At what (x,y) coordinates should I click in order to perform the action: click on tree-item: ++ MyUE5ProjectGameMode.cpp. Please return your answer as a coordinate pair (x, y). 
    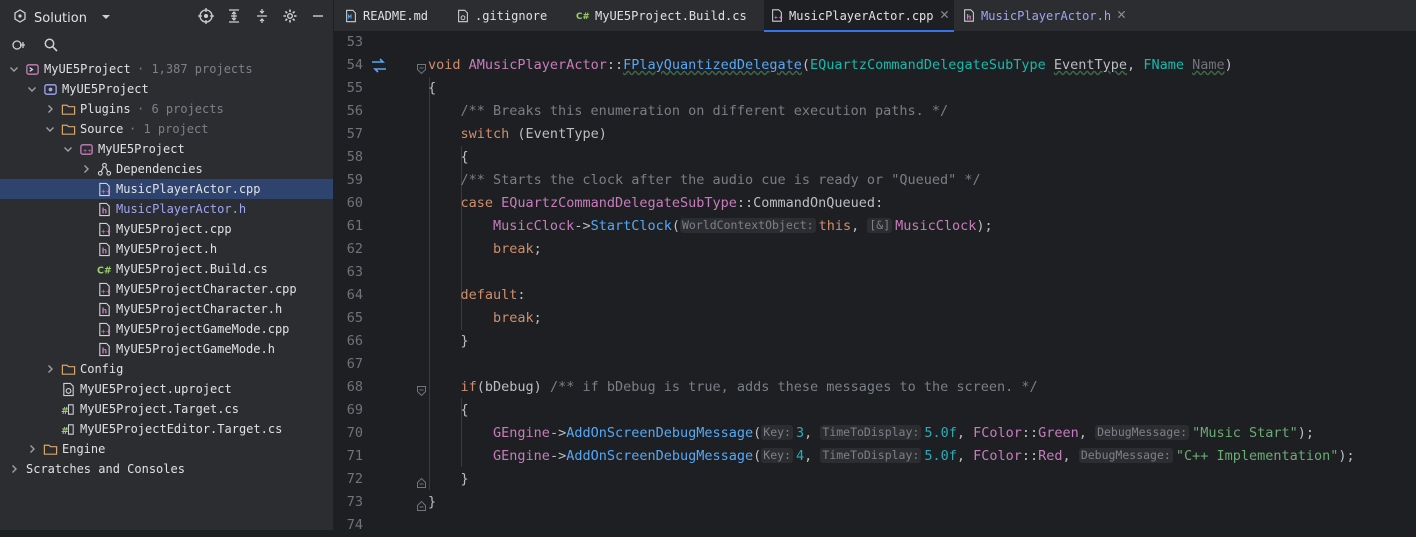
    Looking at the image, I should click on (166, 329).